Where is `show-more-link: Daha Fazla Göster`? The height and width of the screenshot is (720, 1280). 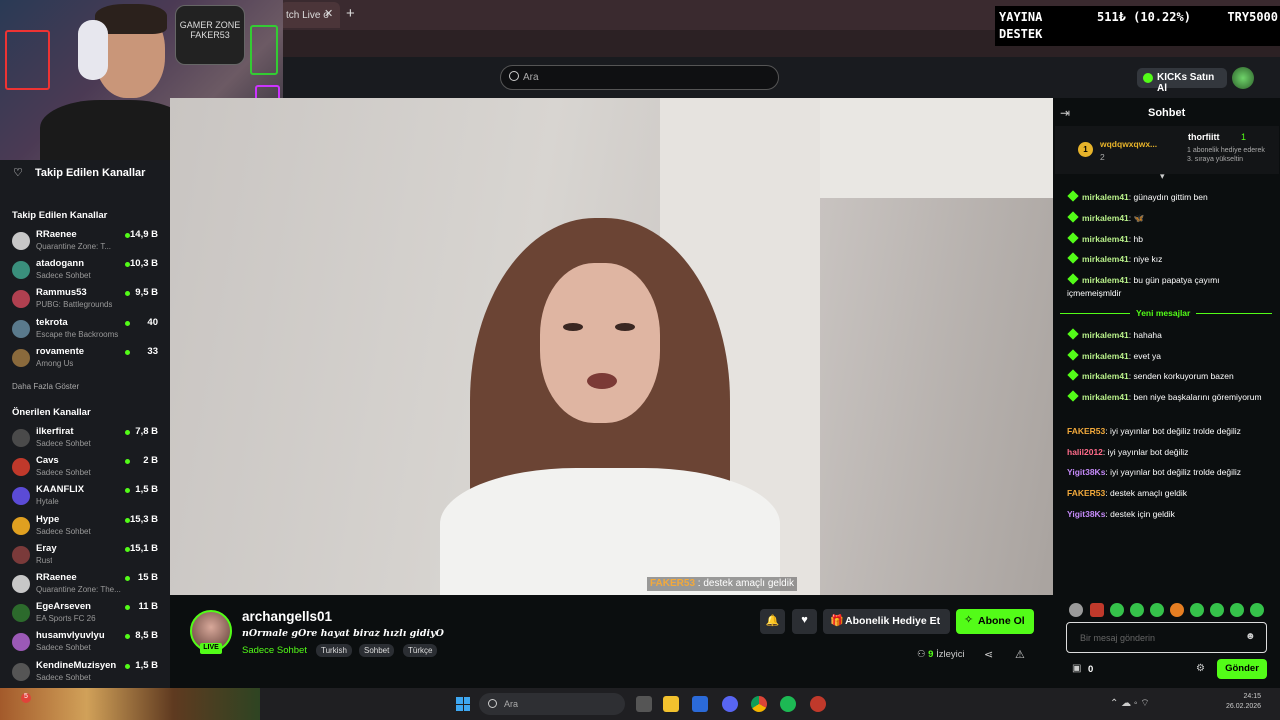 show-more-link: Daha Fazla Göster is located at coordinates (45, 386).